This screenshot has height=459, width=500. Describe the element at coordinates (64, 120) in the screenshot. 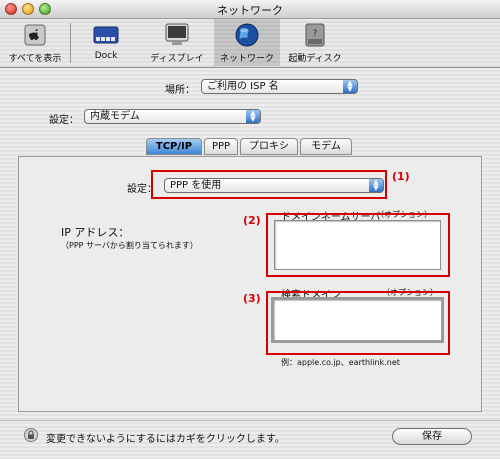

I see `settings-label: 設定：` at that location.